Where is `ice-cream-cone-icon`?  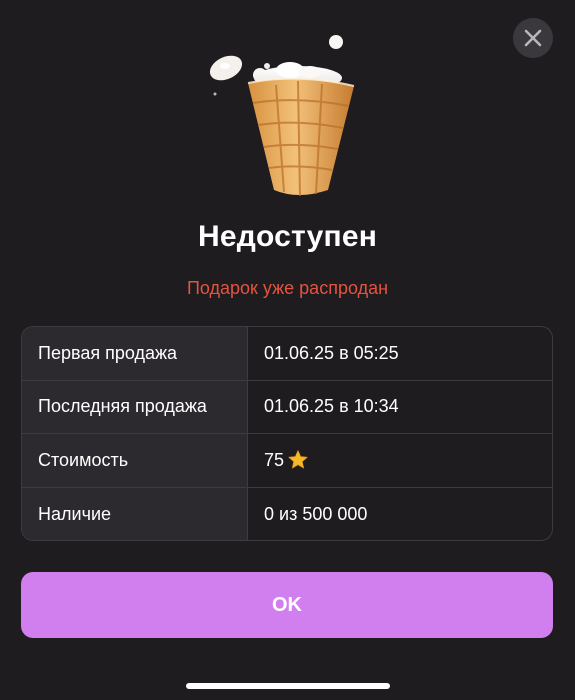 ice-cream-cone-icon is located at coordinates (282, 116).